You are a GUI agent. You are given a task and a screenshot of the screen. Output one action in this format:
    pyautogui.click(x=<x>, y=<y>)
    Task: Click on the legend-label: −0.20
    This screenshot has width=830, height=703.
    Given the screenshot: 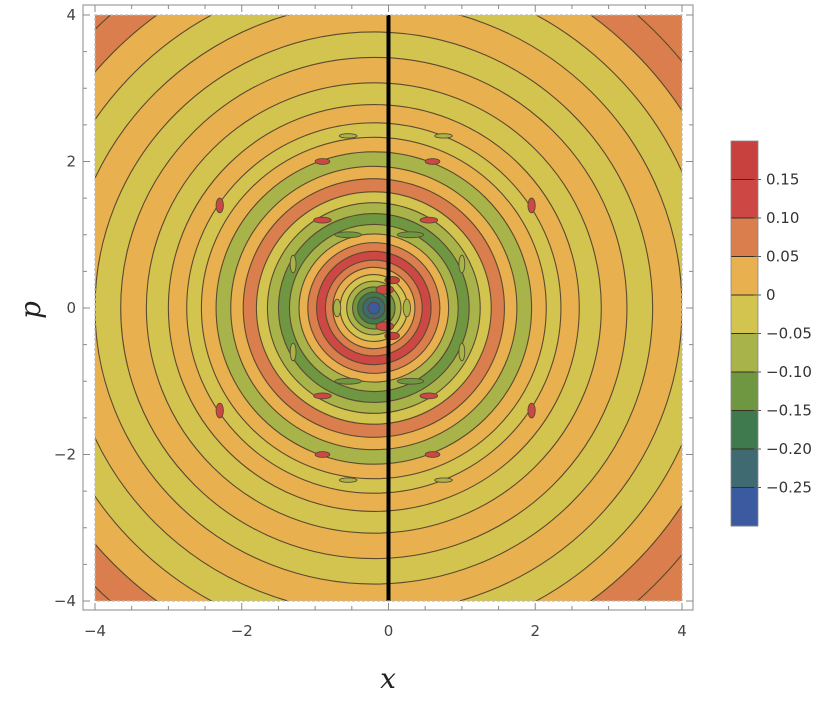 What is the action you would take?
    pyautogui.click(x=789, y=449)
    